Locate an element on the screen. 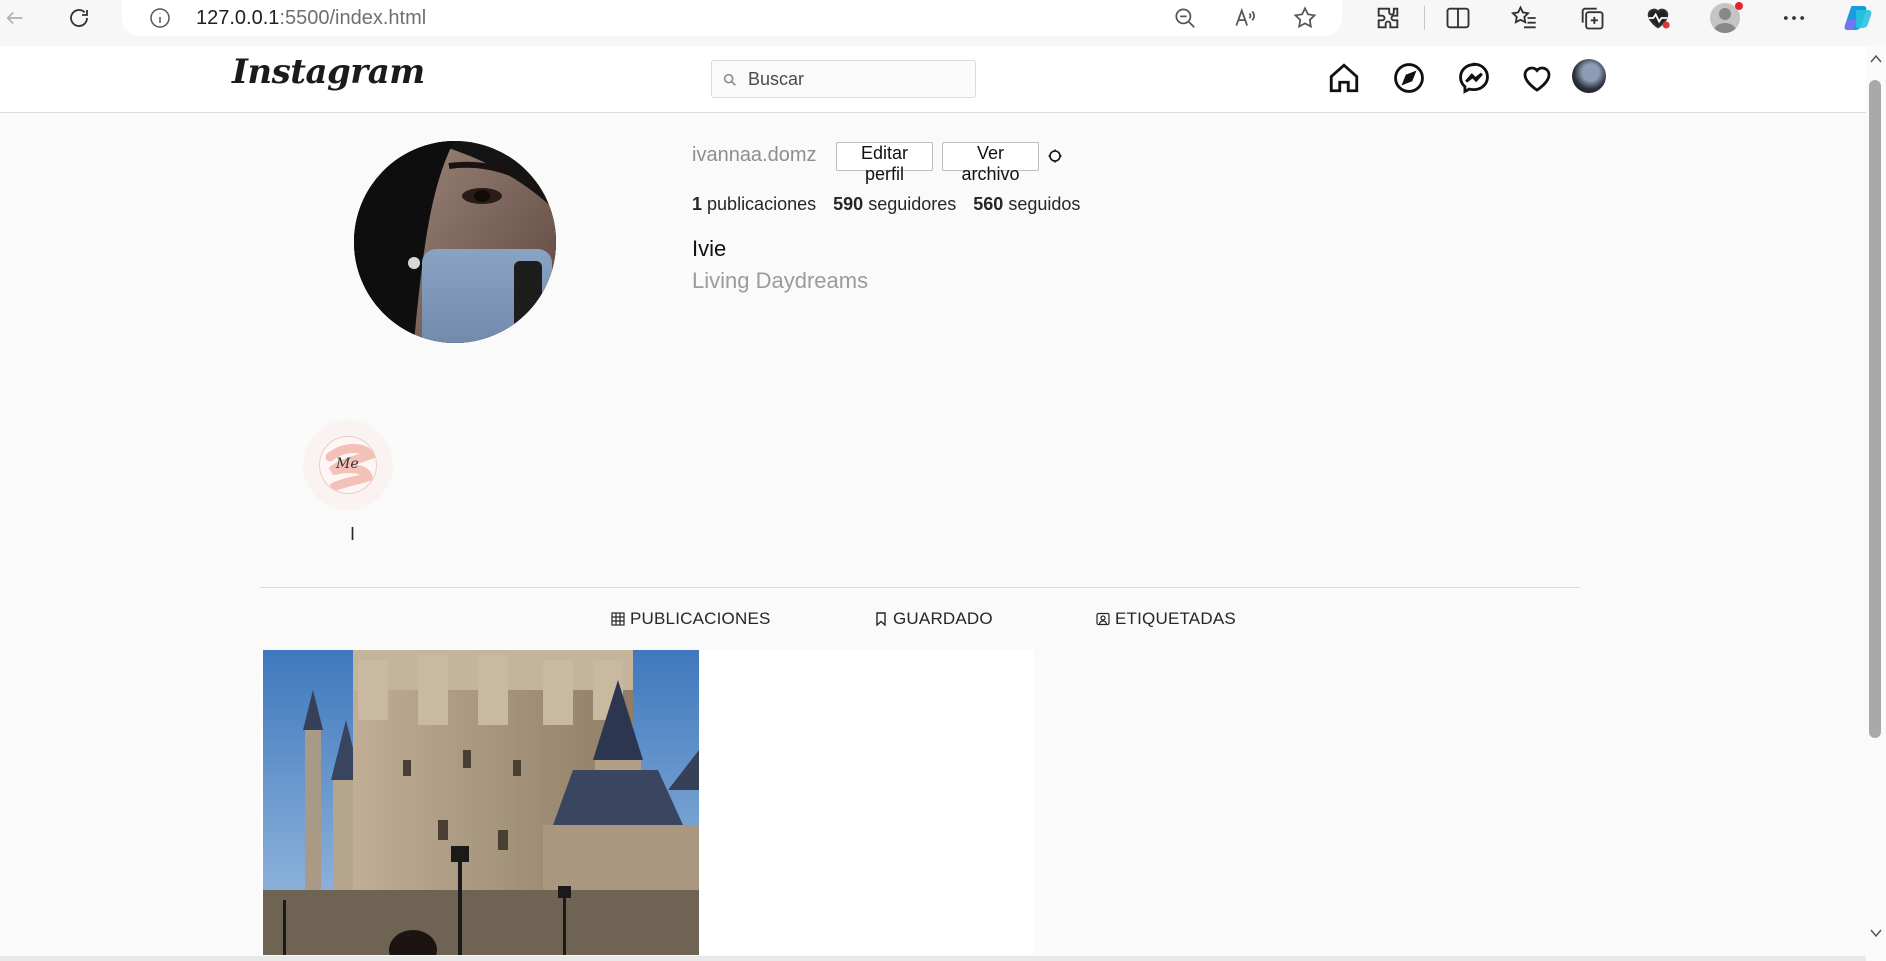 Image resolution: width=1886 pixels, height=961 pixels. story-highlight: Me is located at coordinates (348, 465).